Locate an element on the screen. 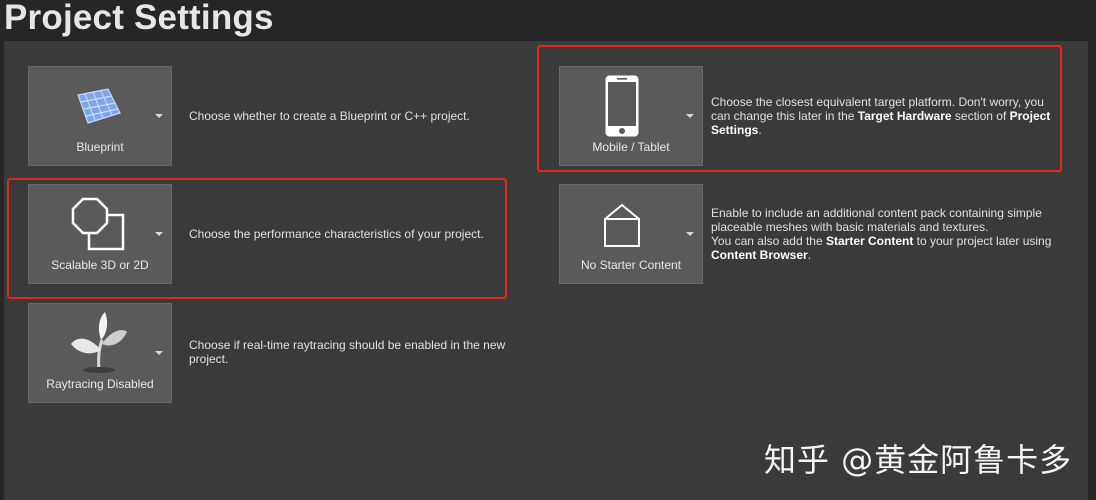  blueprint-label: Blueprint is located at coordinates (100, 147).